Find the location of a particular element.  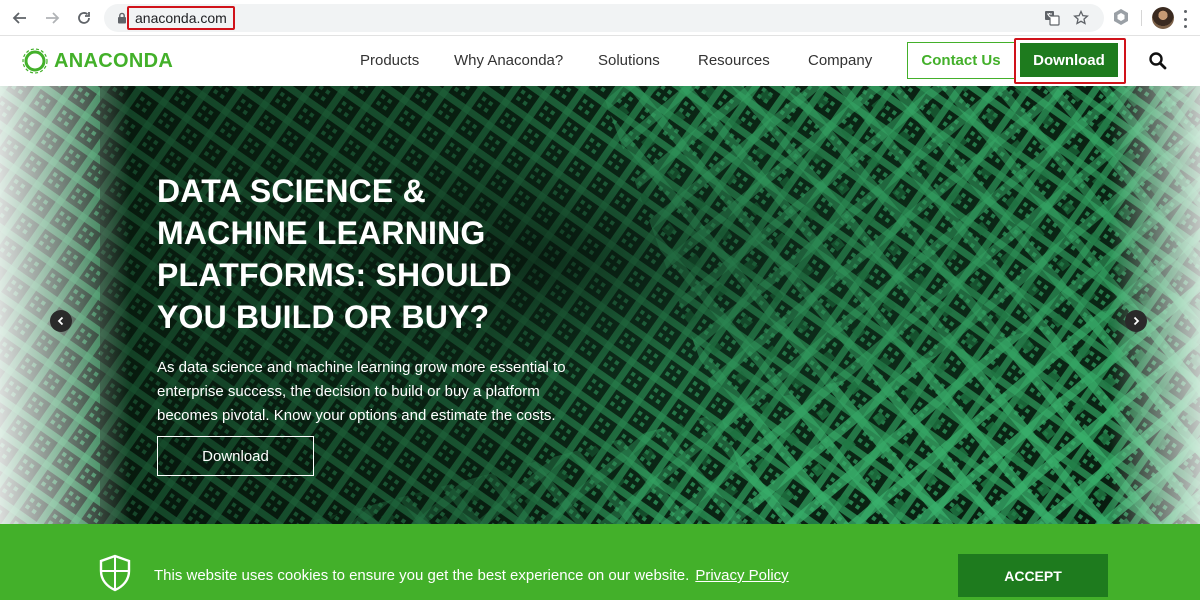

forward-arrow-icon is located at coordinates (53, 18).